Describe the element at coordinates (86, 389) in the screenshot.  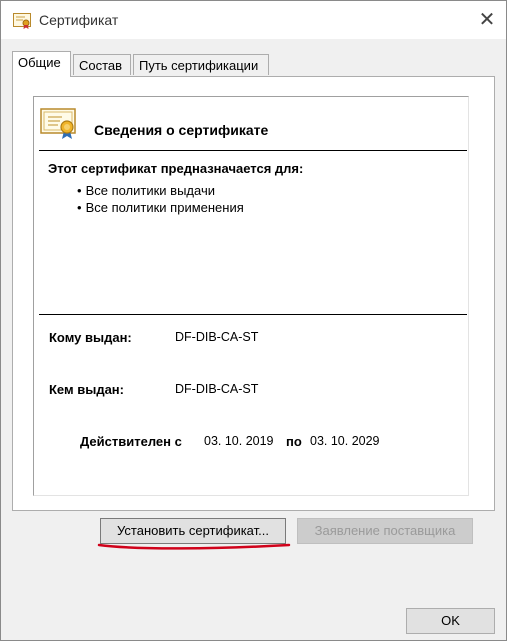
I see `issued-by-label: Кем выдан:` at that location.